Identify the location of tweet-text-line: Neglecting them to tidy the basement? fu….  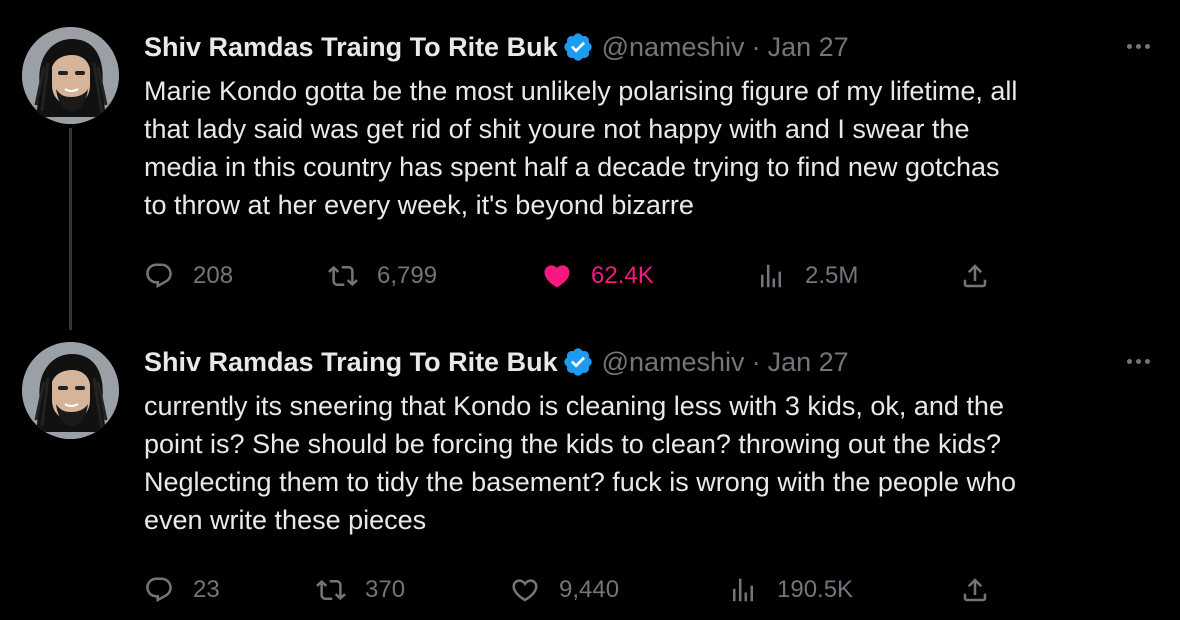
(580, 482).